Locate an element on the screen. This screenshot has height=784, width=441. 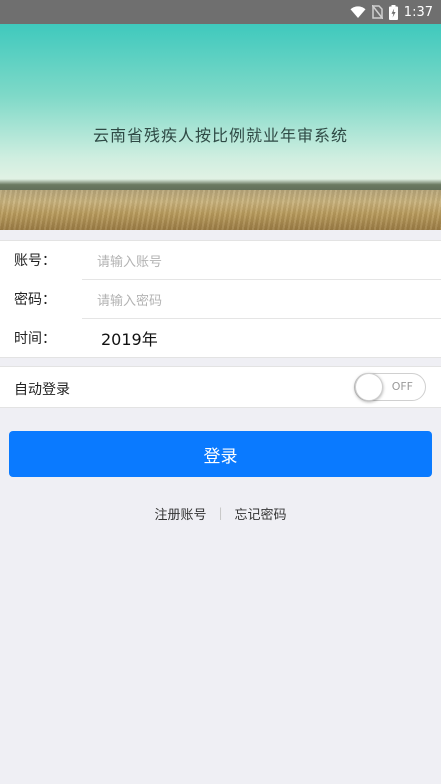
password-label: 密码： is located at coordinates (35, 300).